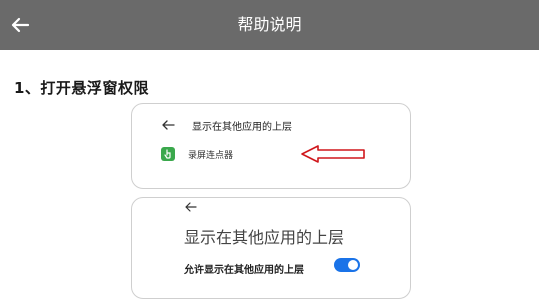 The width and height of the screenshot is (539, 299). I want to click on permission-toggle, so click(347, 265).